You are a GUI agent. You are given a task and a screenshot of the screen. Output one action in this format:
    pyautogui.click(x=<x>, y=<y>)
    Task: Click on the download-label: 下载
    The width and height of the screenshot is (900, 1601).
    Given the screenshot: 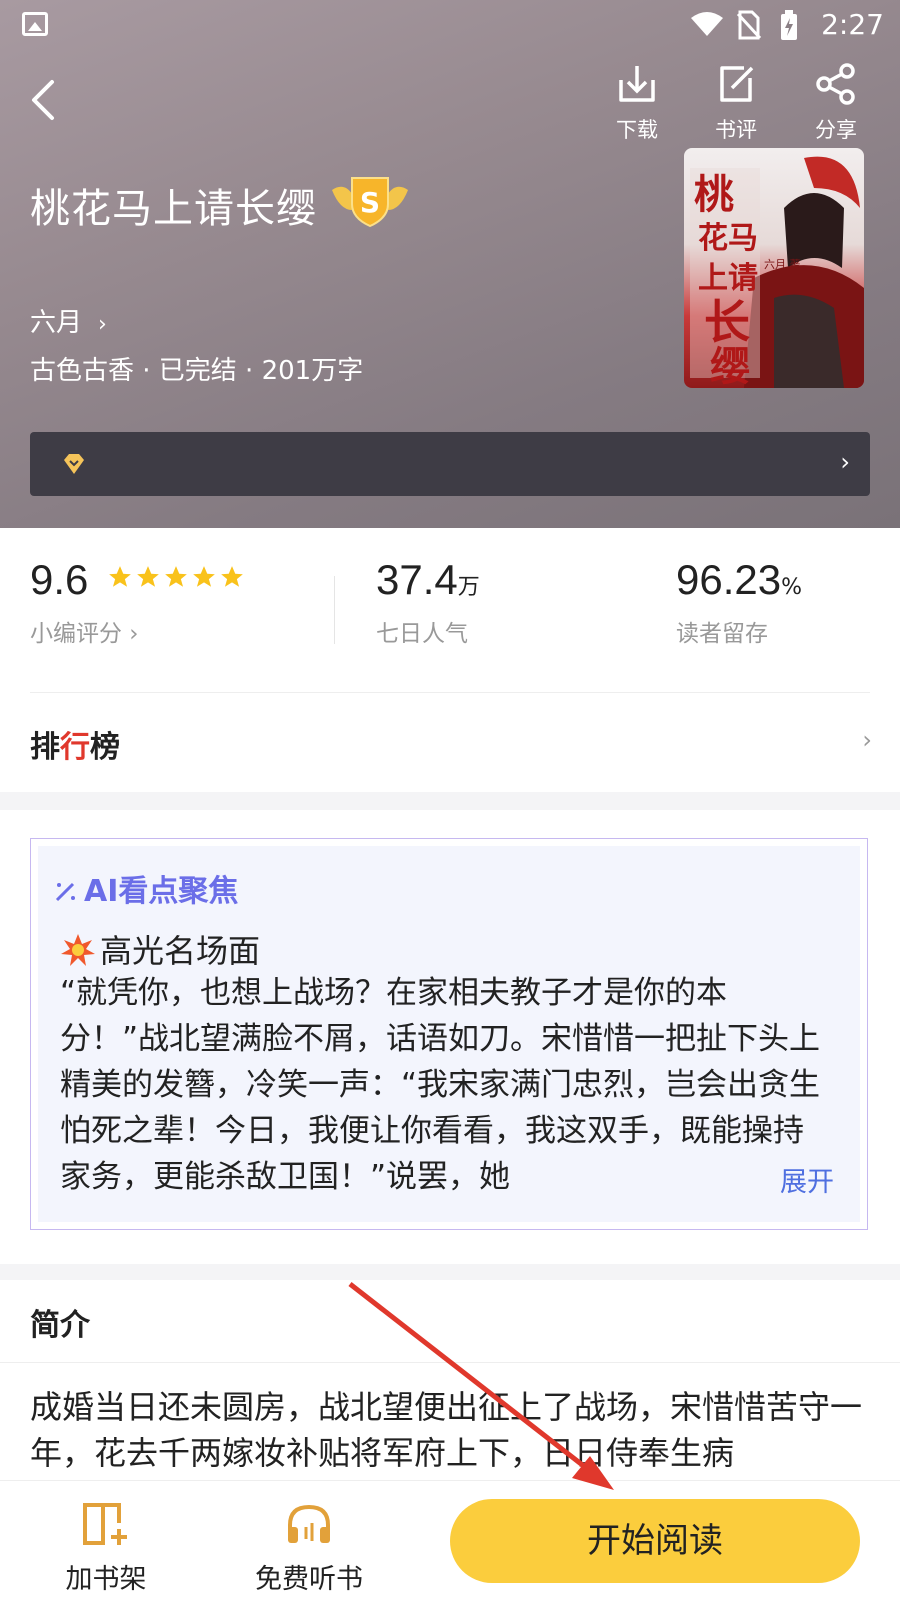 What is the action you would take?
    pyautogui.click(x=637, y=130)
    